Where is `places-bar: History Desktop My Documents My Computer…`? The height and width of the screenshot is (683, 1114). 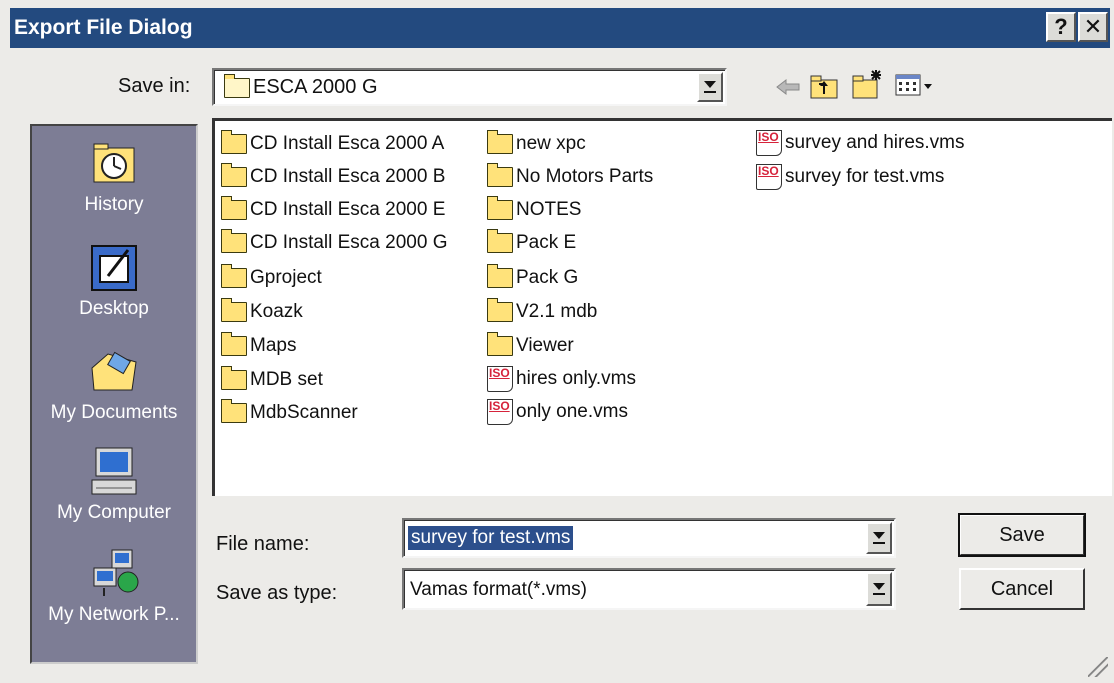 places-bar: History Desktop My Documents My Computer… is located at coordinates (114, 394).